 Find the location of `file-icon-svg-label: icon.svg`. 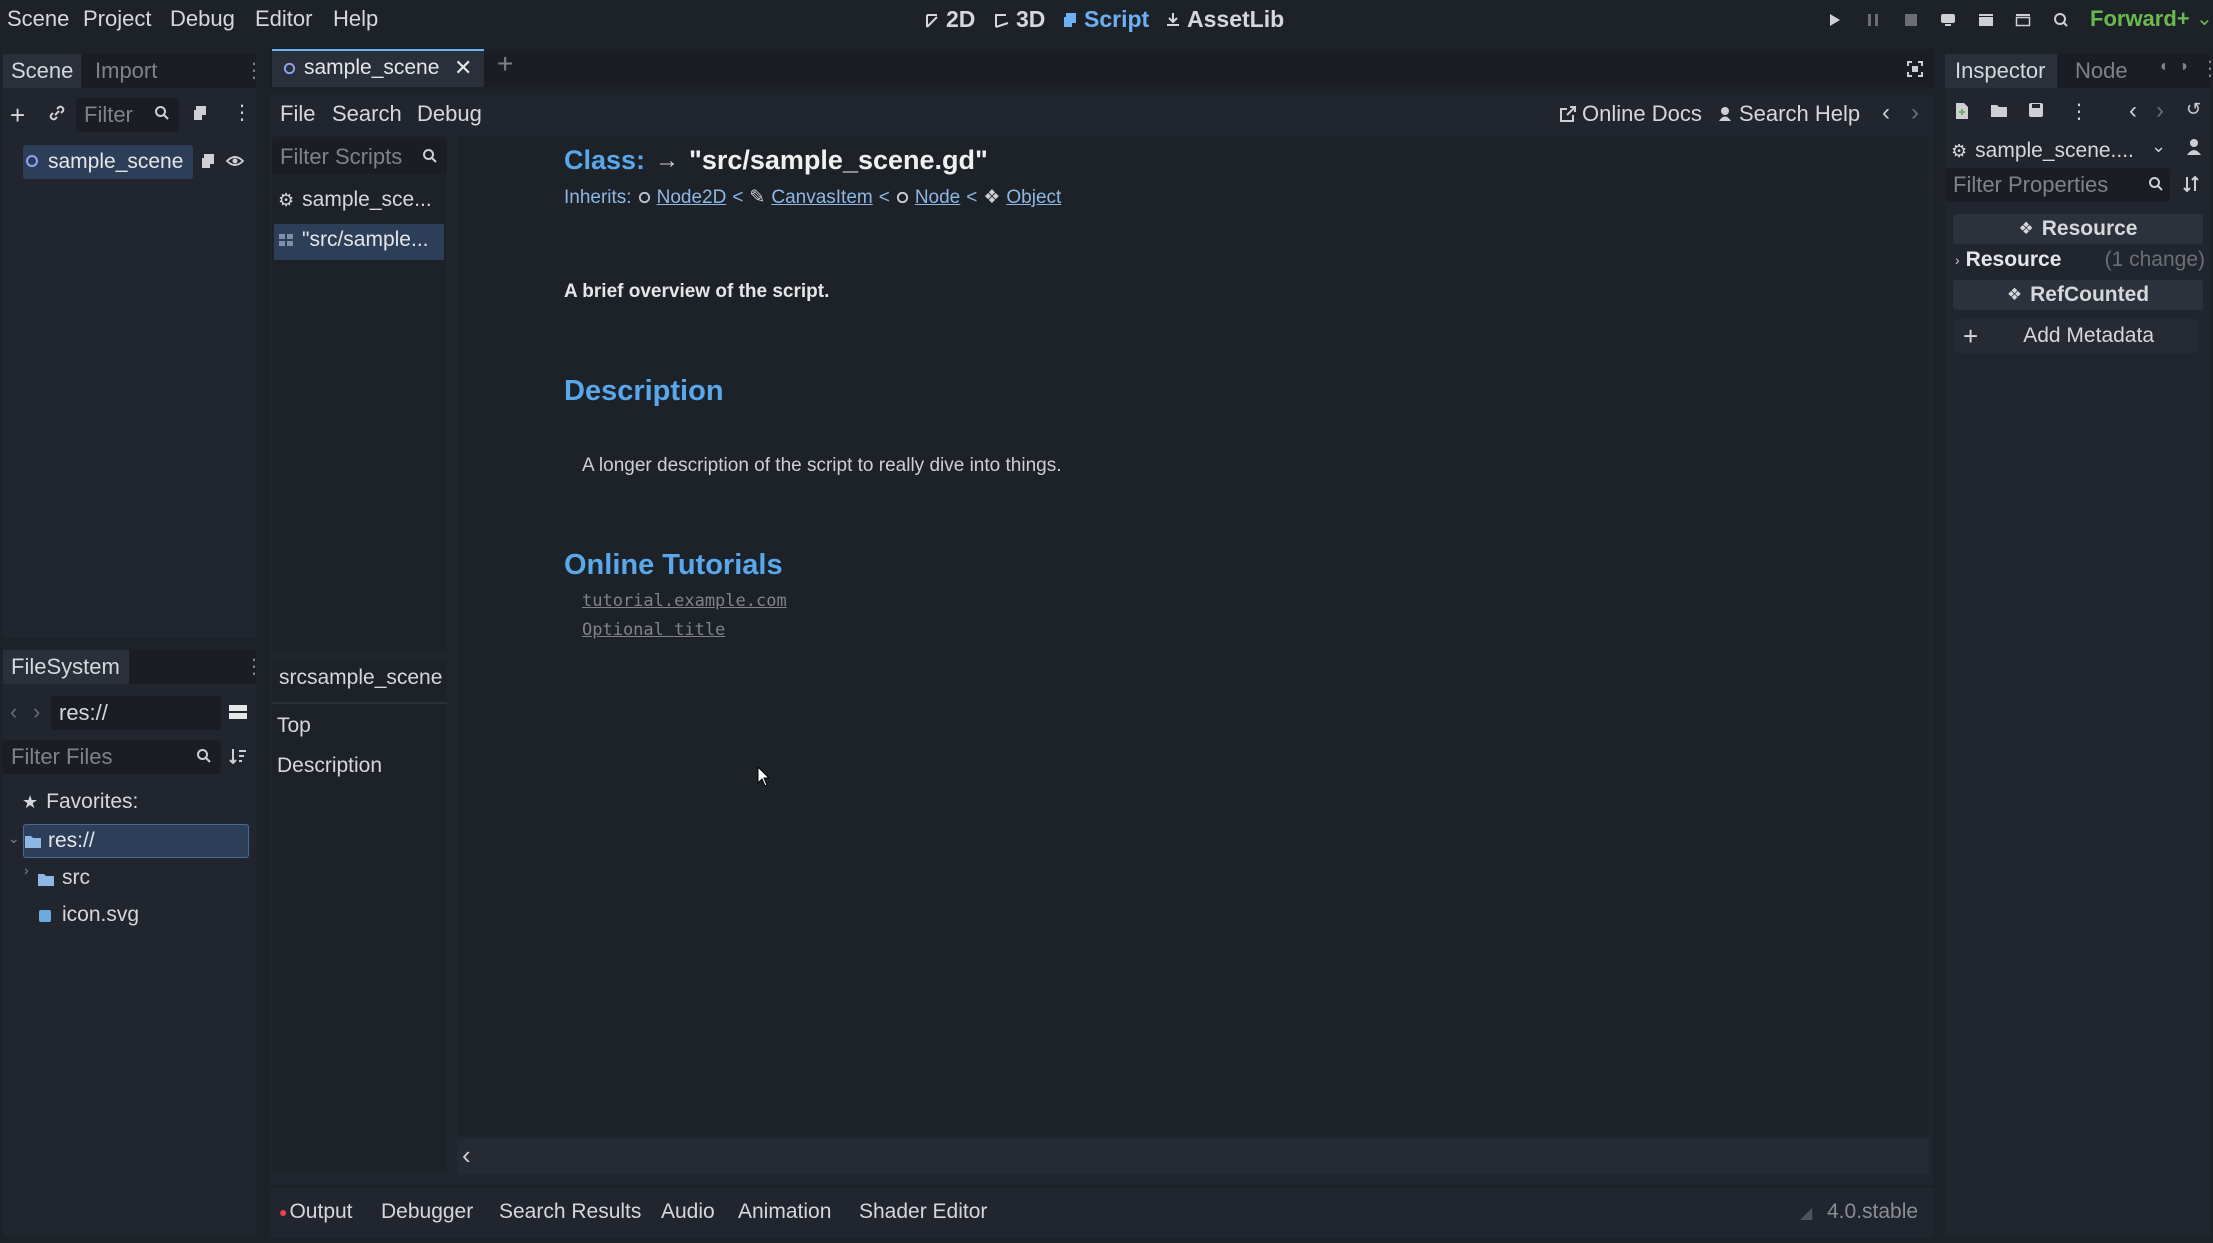

file-icon-svg-label: icon.svg is located at coordinates (100, 915).